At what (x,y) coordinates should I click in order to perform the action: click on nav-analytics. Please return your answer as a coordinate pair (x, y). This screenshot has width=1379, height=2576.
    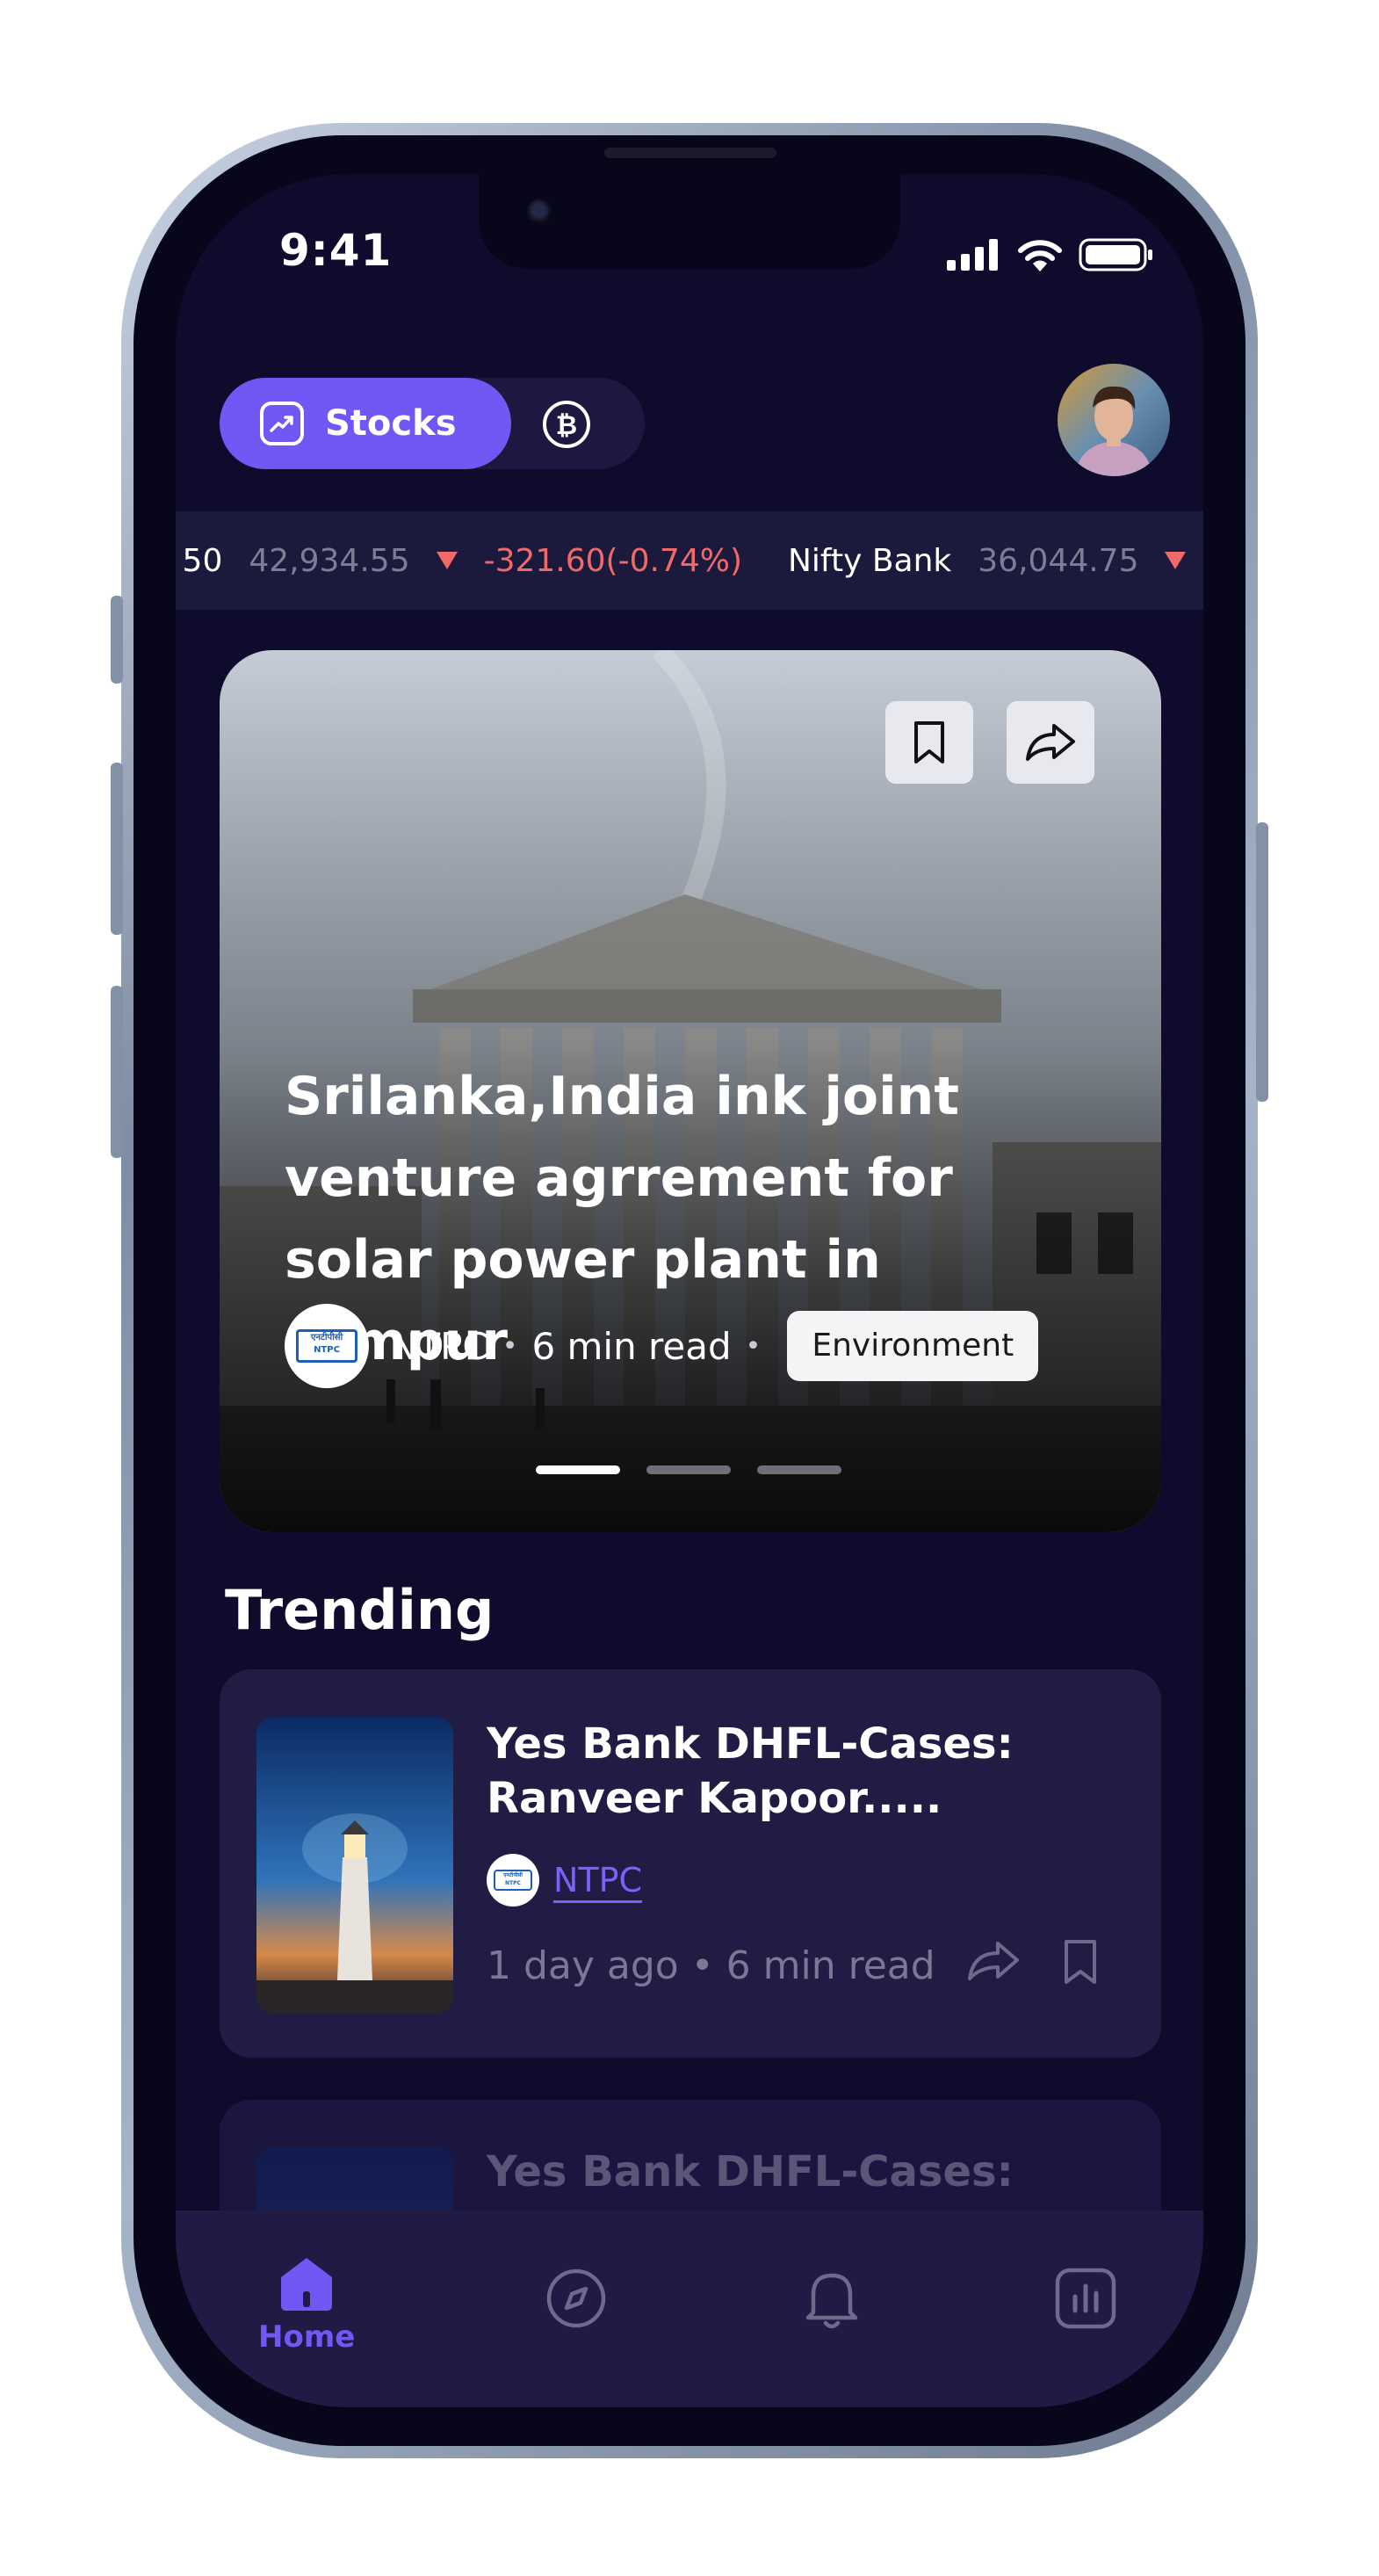
    Looking at the image, I should click on (1085, 2298).